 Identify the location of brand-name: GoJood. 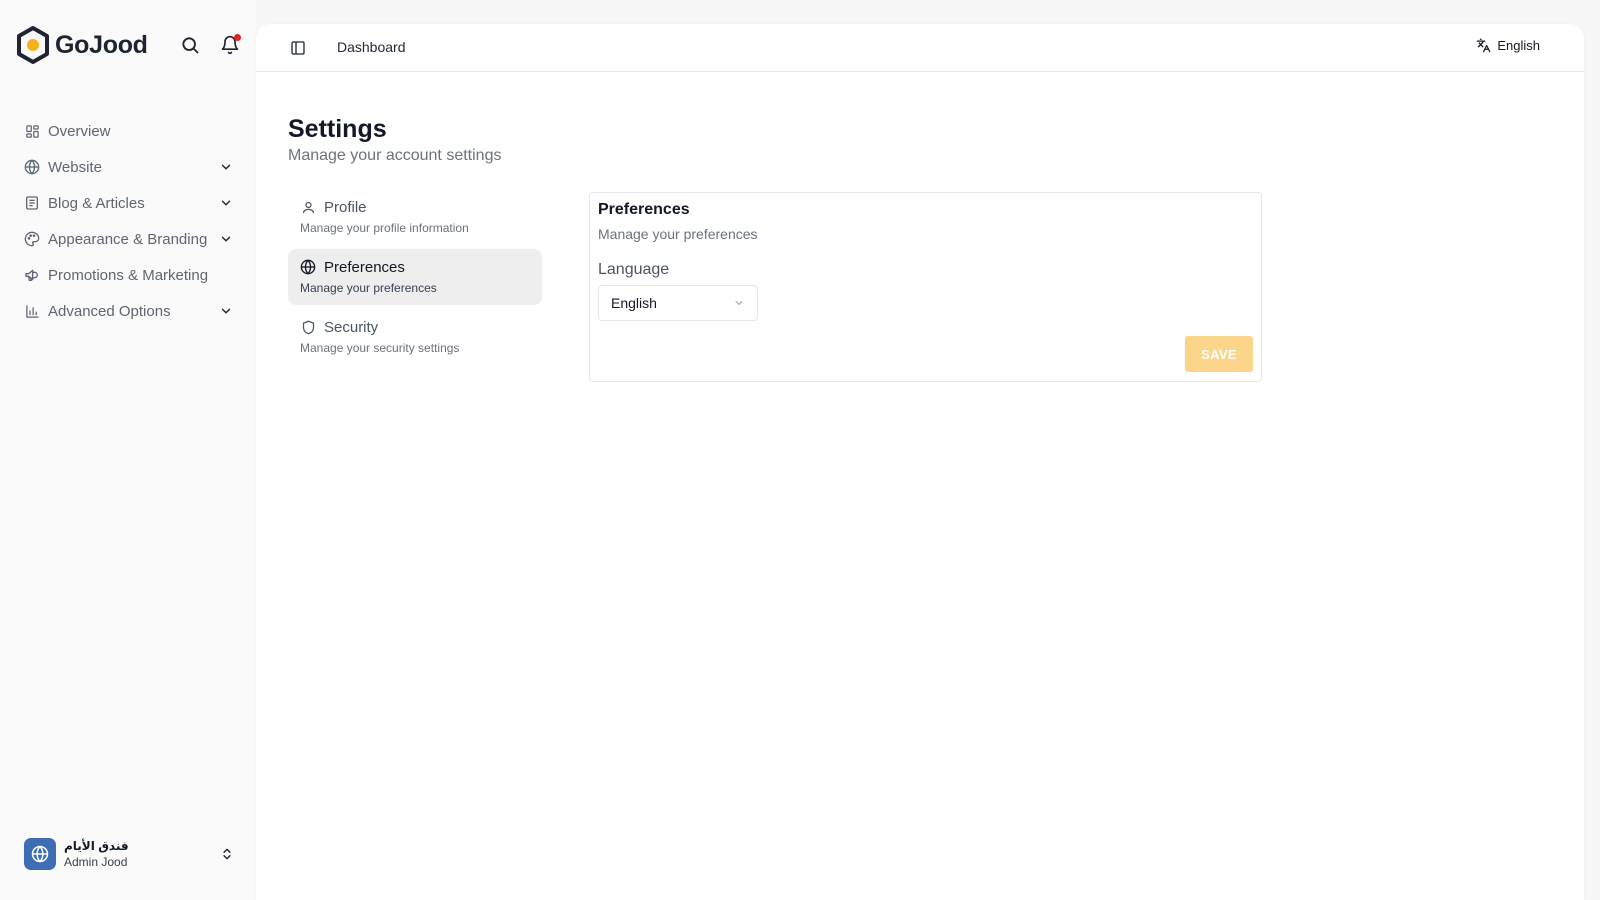
(101, 44).